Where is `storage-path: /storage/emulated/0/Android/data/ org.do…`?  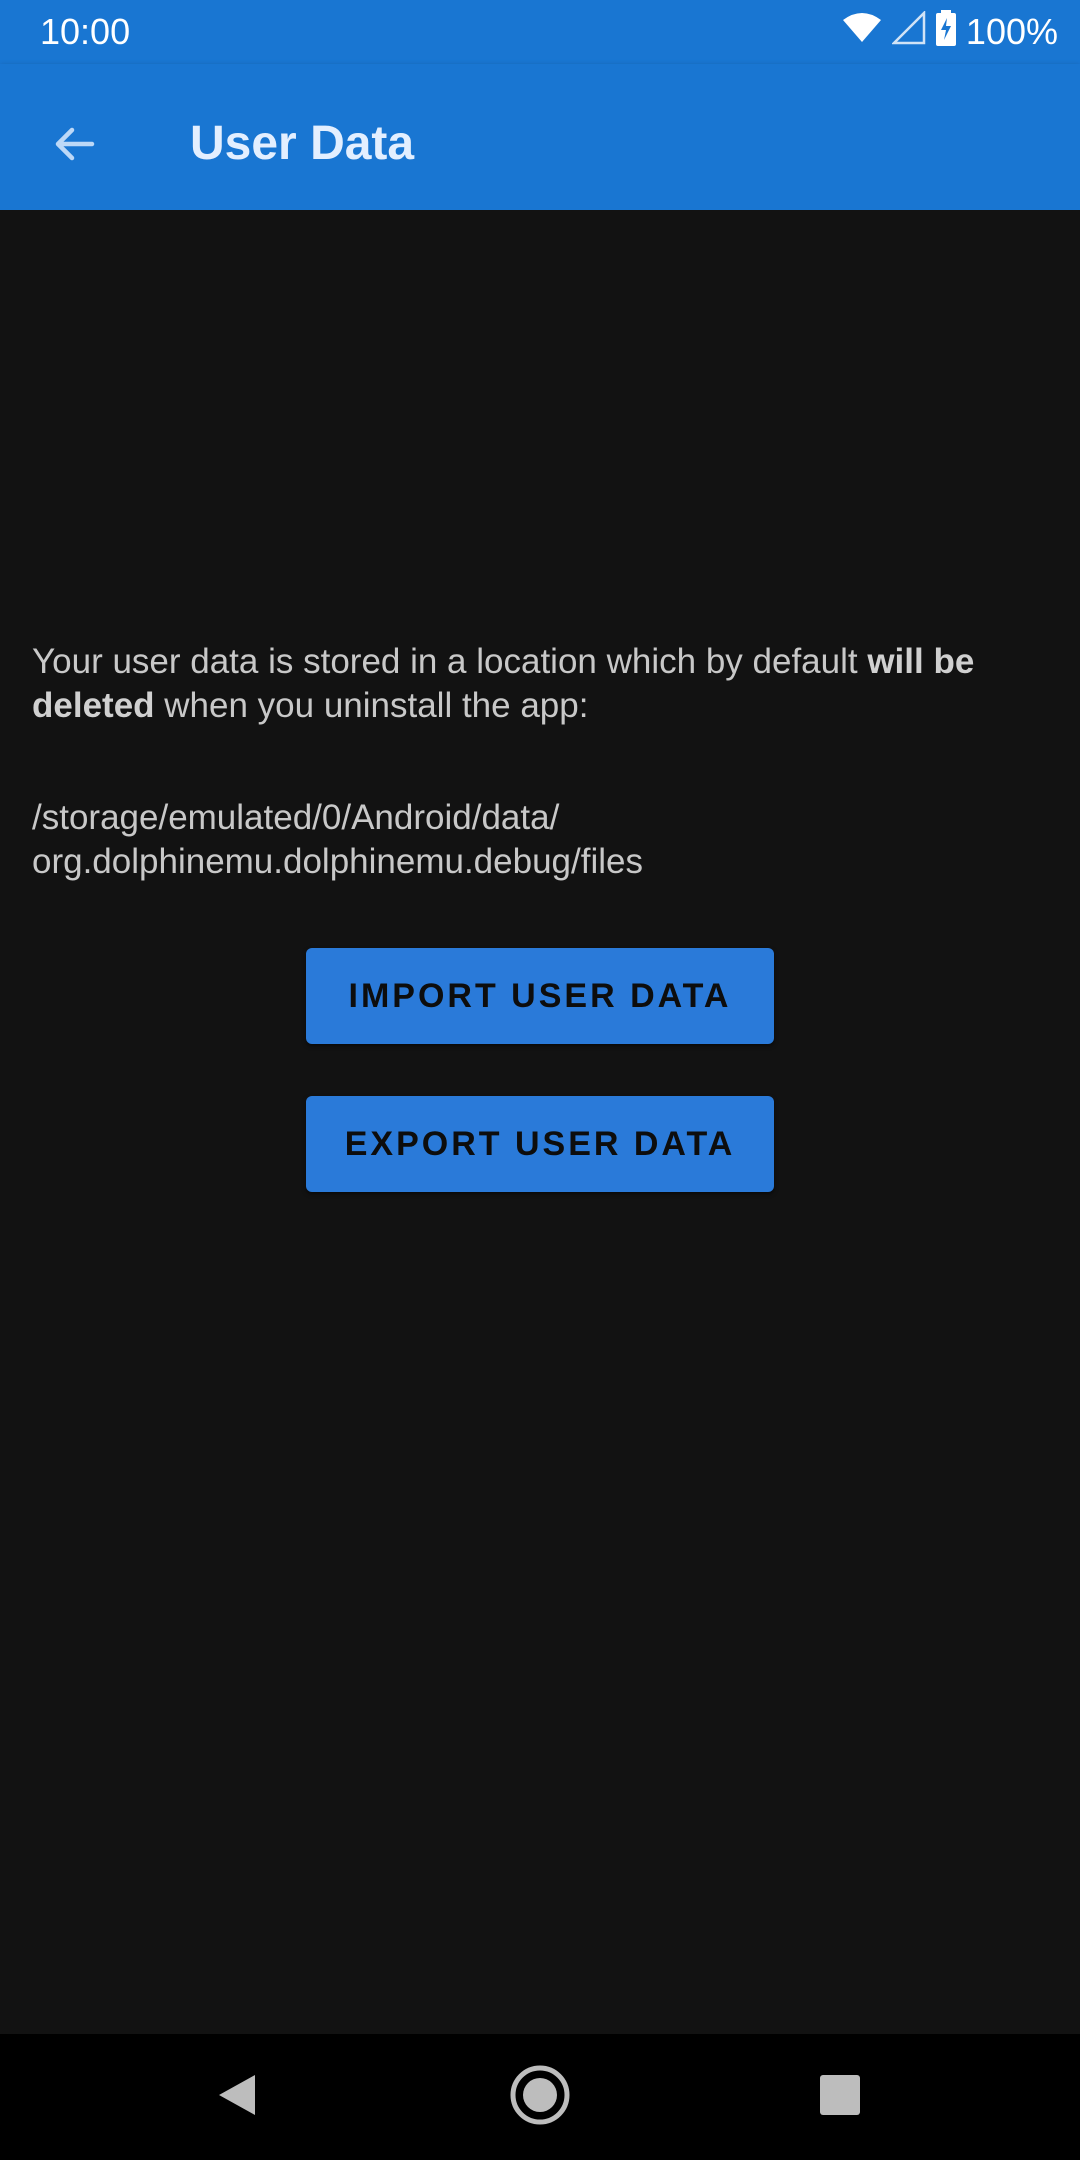 storage-path: /storage/emulated/0/Android/data/ org.do… is located at coordinates (540, 840).